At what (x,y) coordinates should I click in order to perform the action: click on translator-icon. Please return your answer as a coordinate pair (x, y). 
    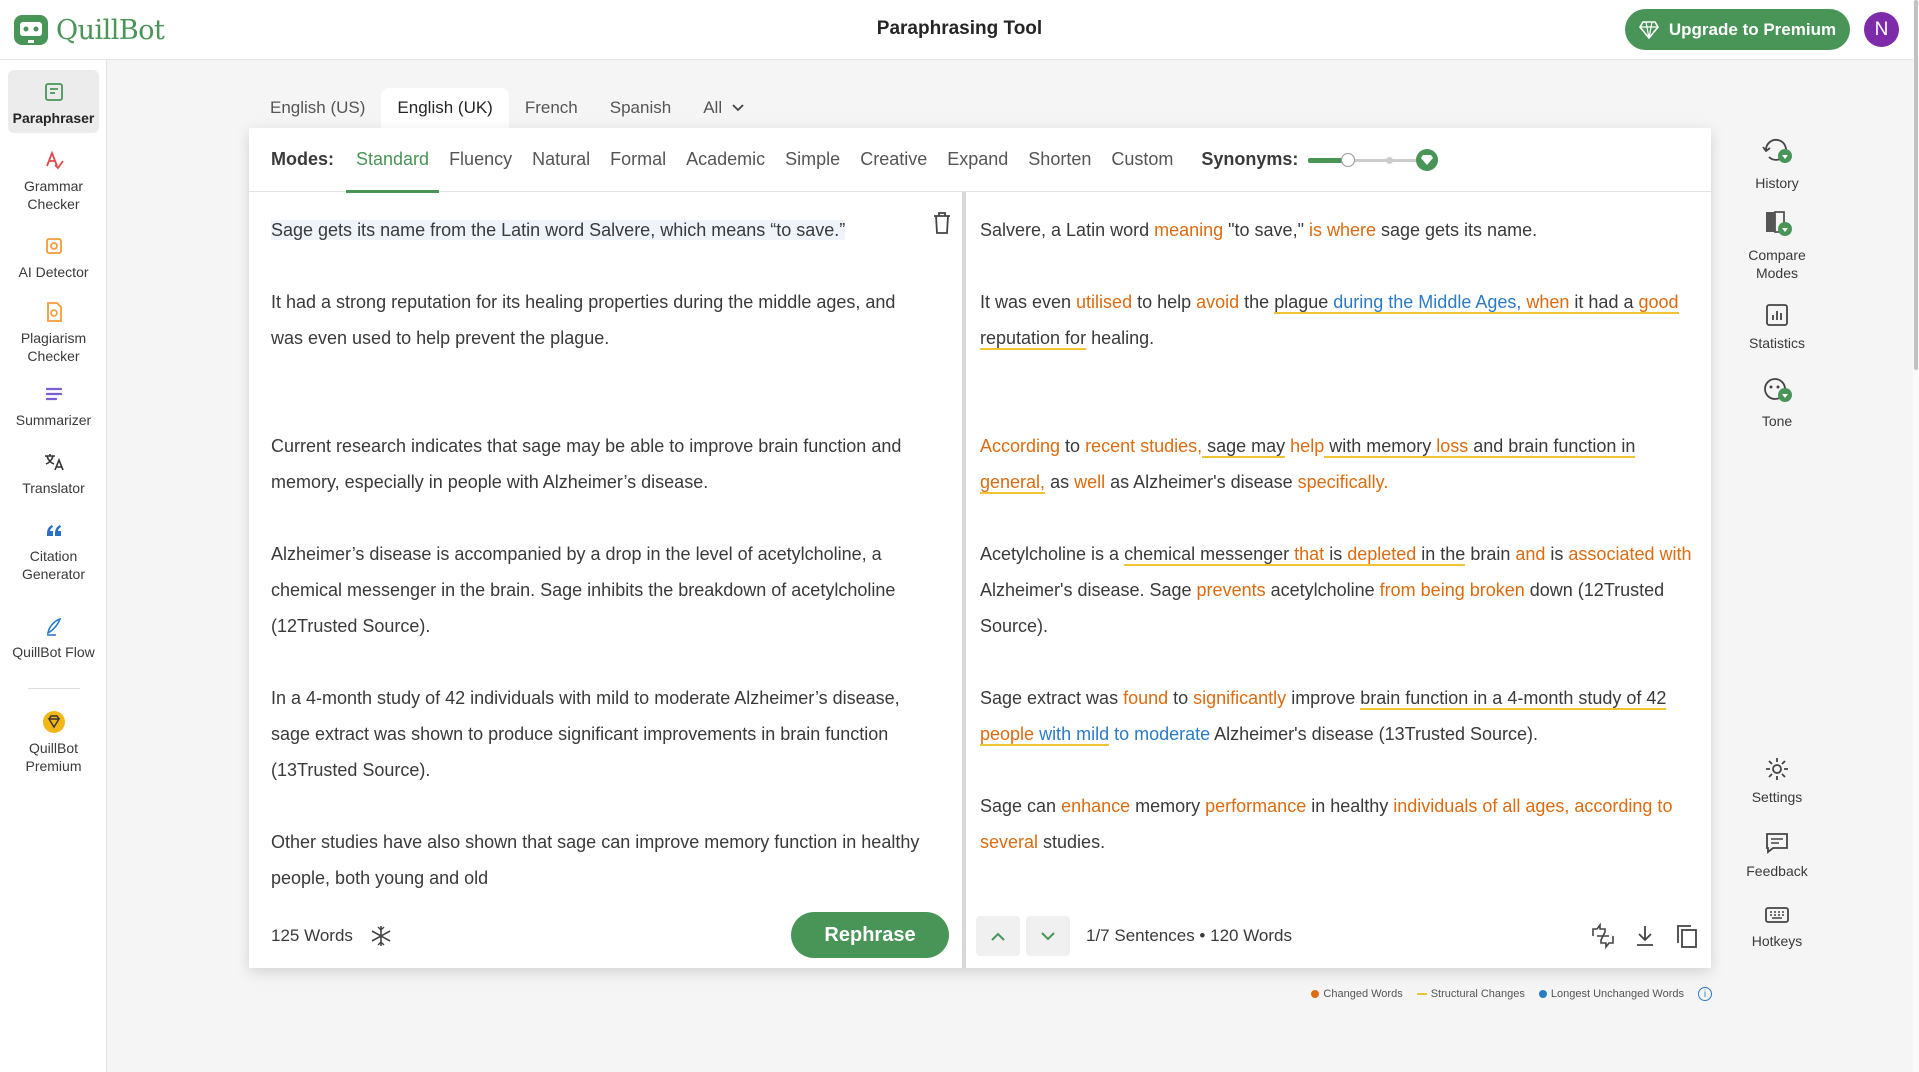
    Looking at the image, I should click on (54, 462).